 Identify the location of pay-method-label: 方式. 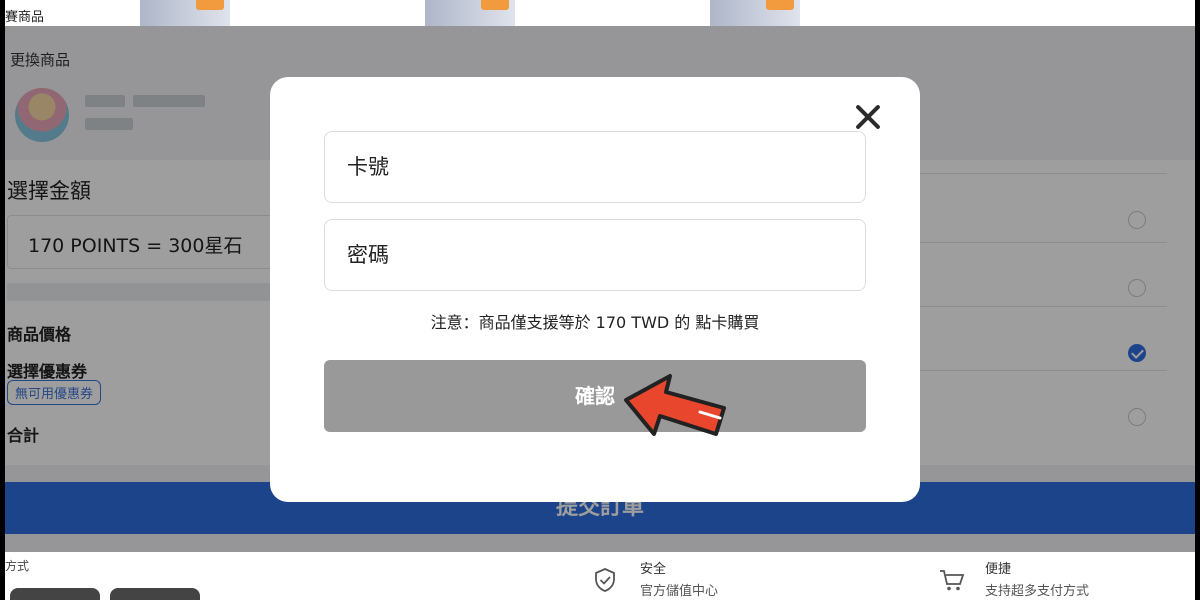
(17, 566).